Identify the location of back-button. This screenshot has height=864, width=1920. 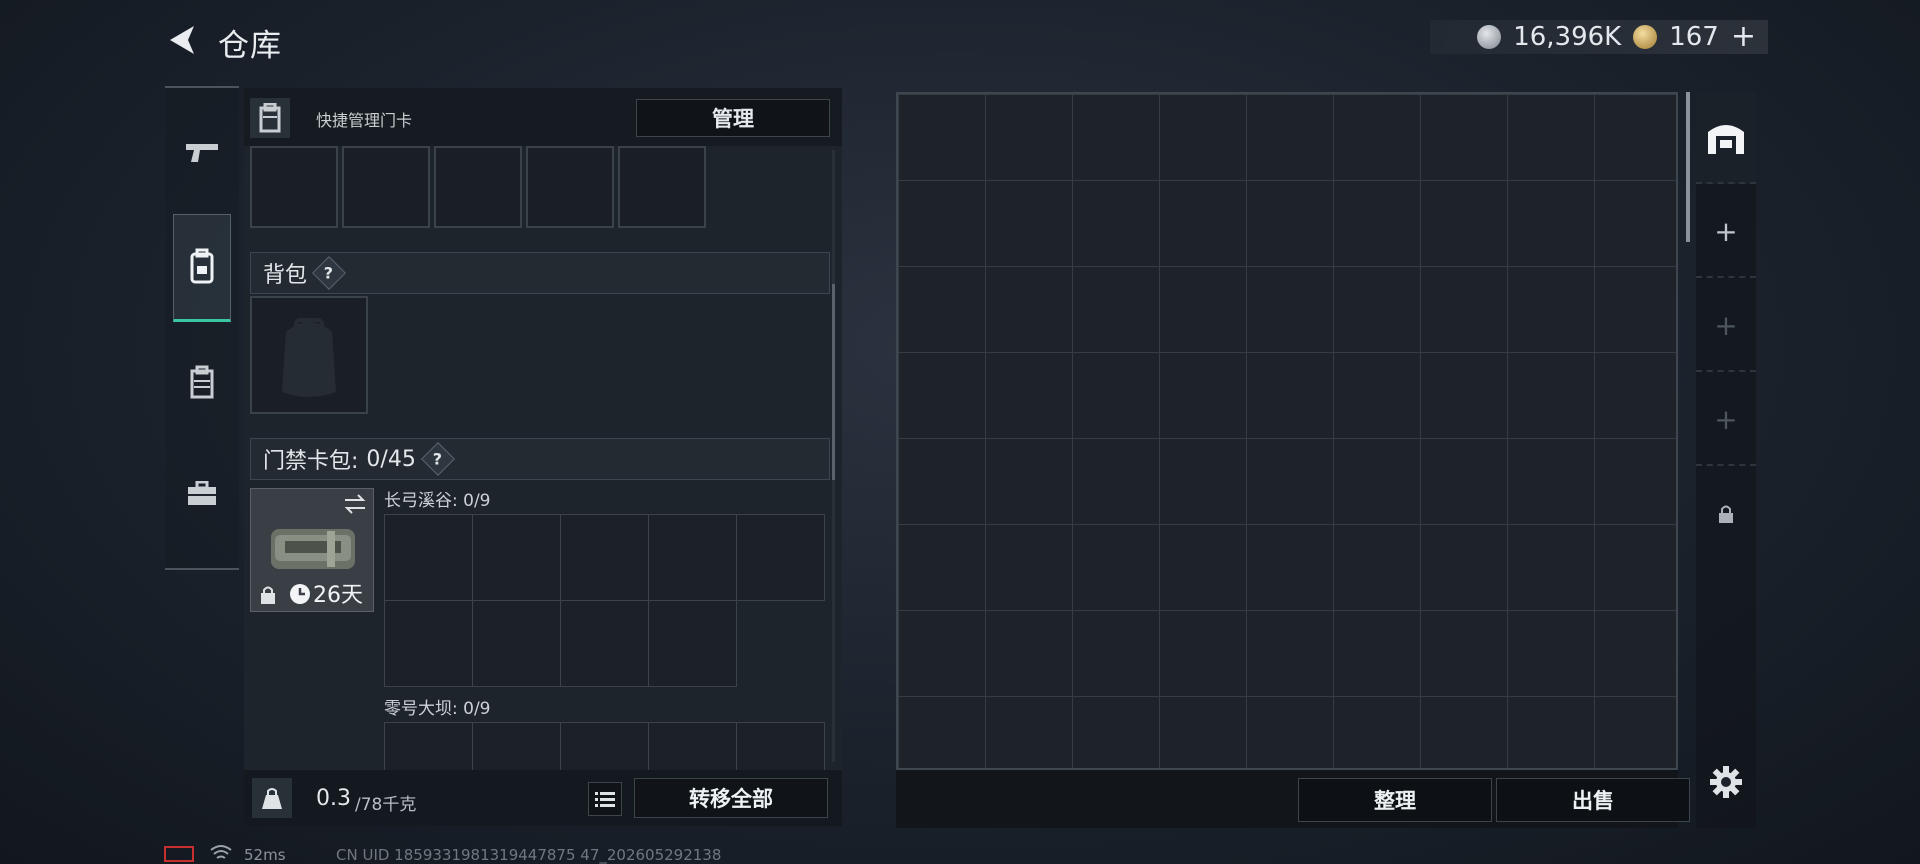
(184, 40).